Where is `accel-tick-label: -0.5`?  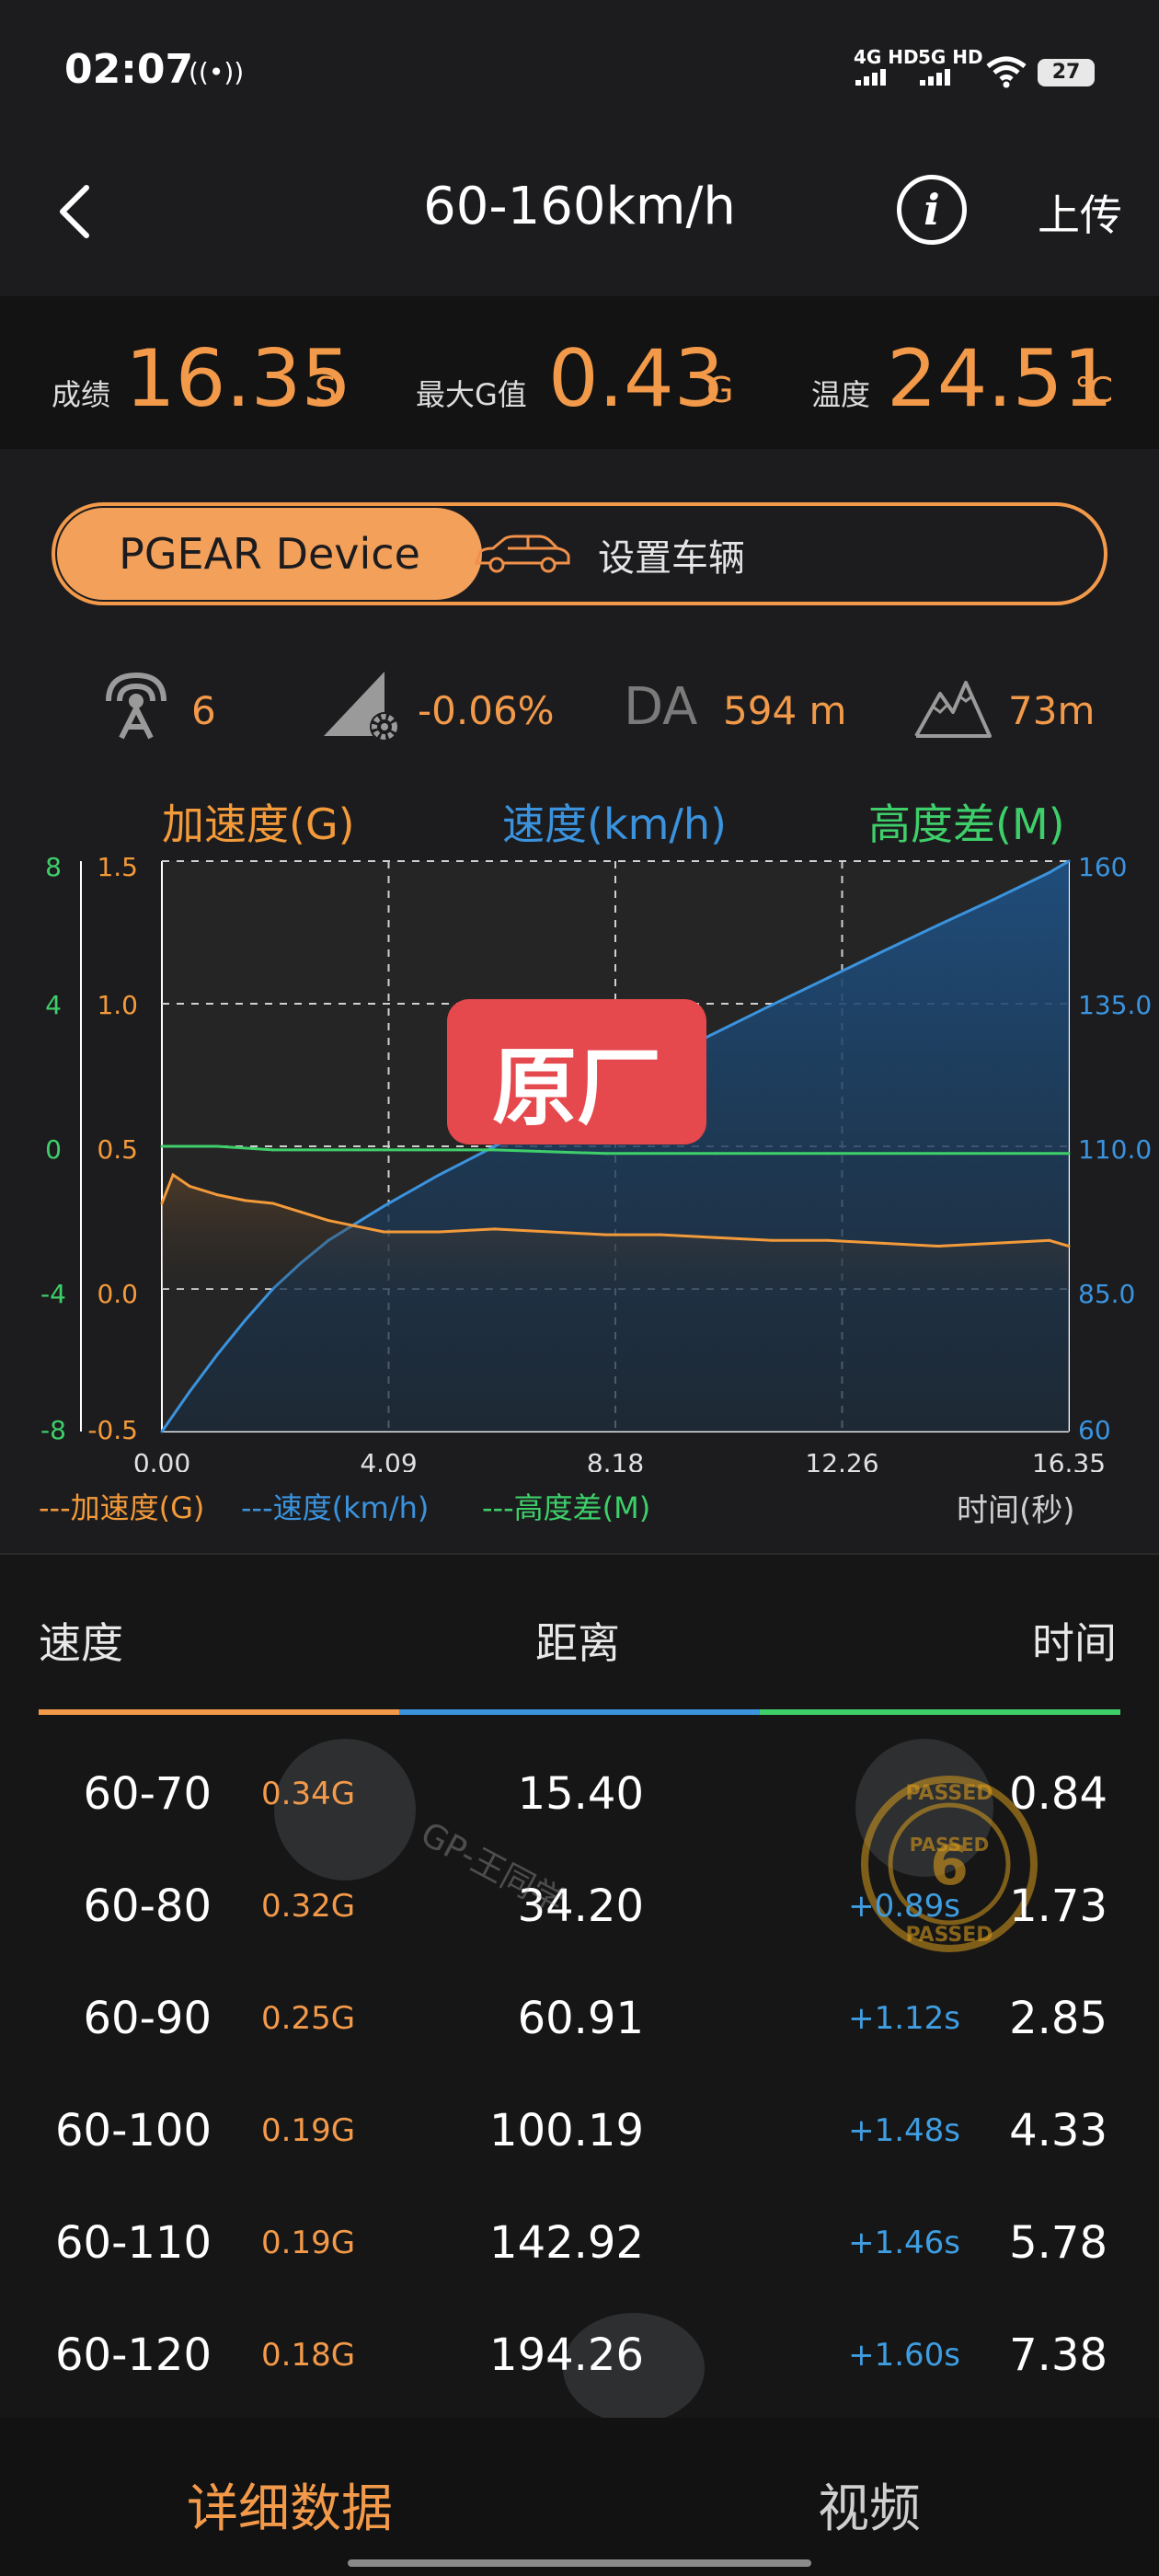
accel-tick-label: -0.5 is located at coordinates (112, 1430).